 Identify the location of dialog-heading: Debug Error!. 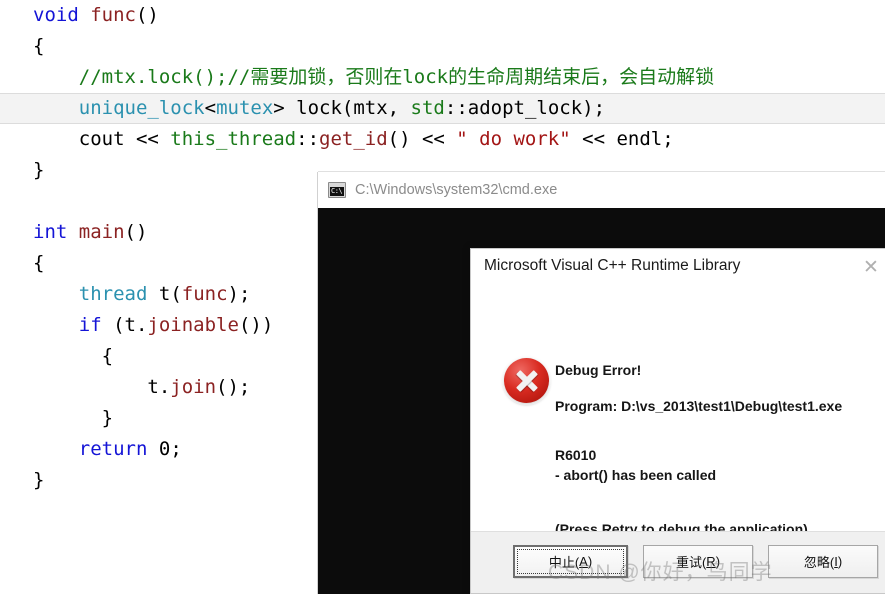
(598, 370).